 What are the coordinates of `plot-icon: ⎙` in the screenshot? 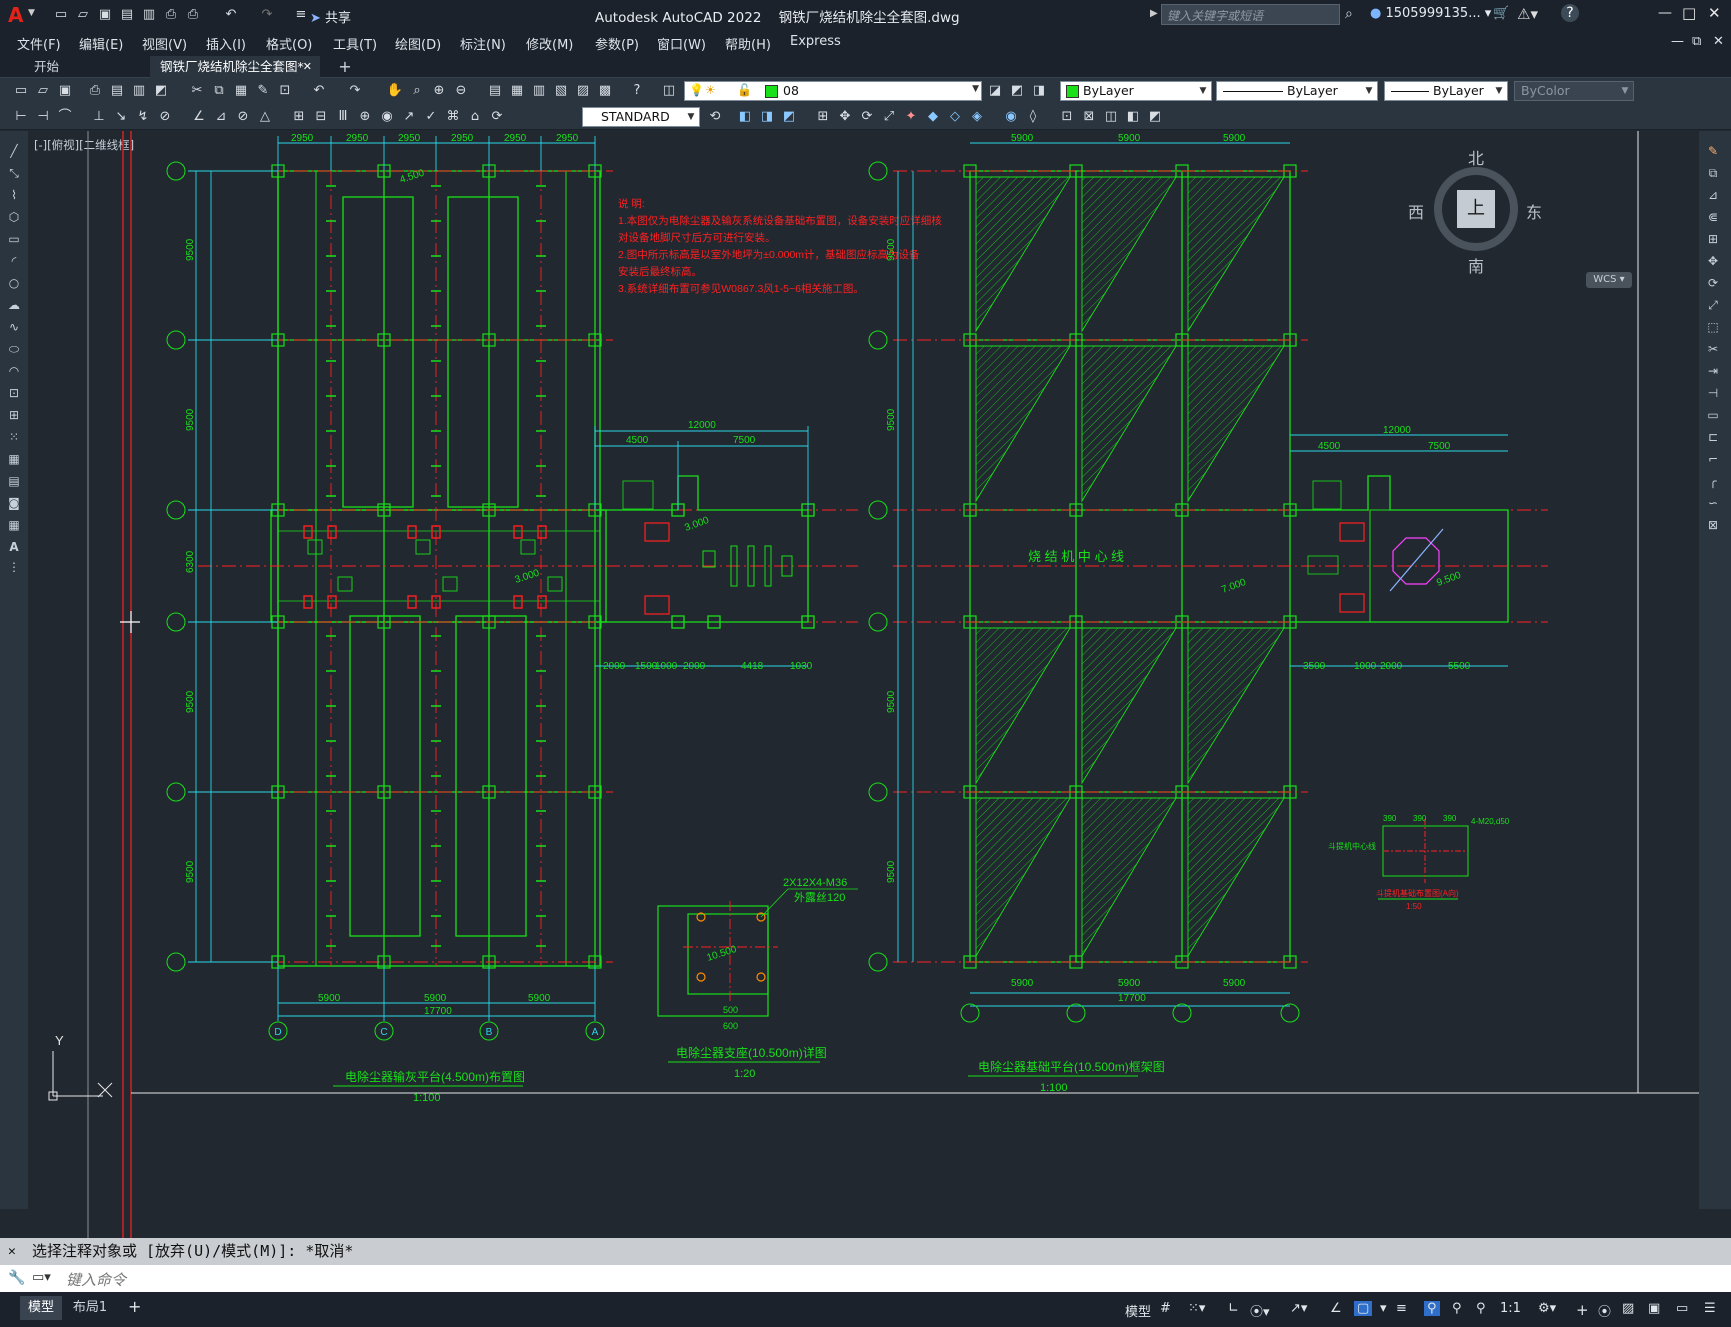 It's located at (95, 91).